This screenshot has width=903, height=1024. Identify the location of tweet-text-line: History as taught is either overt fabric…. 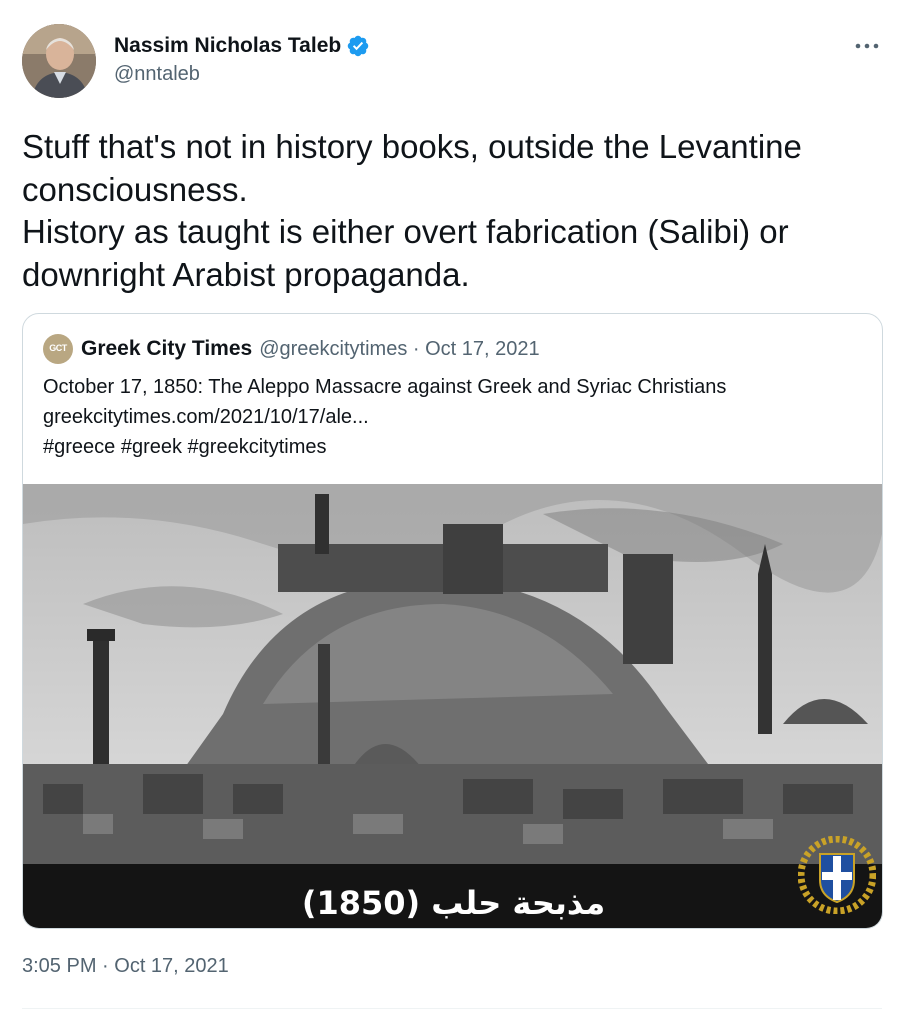
(405, 231).